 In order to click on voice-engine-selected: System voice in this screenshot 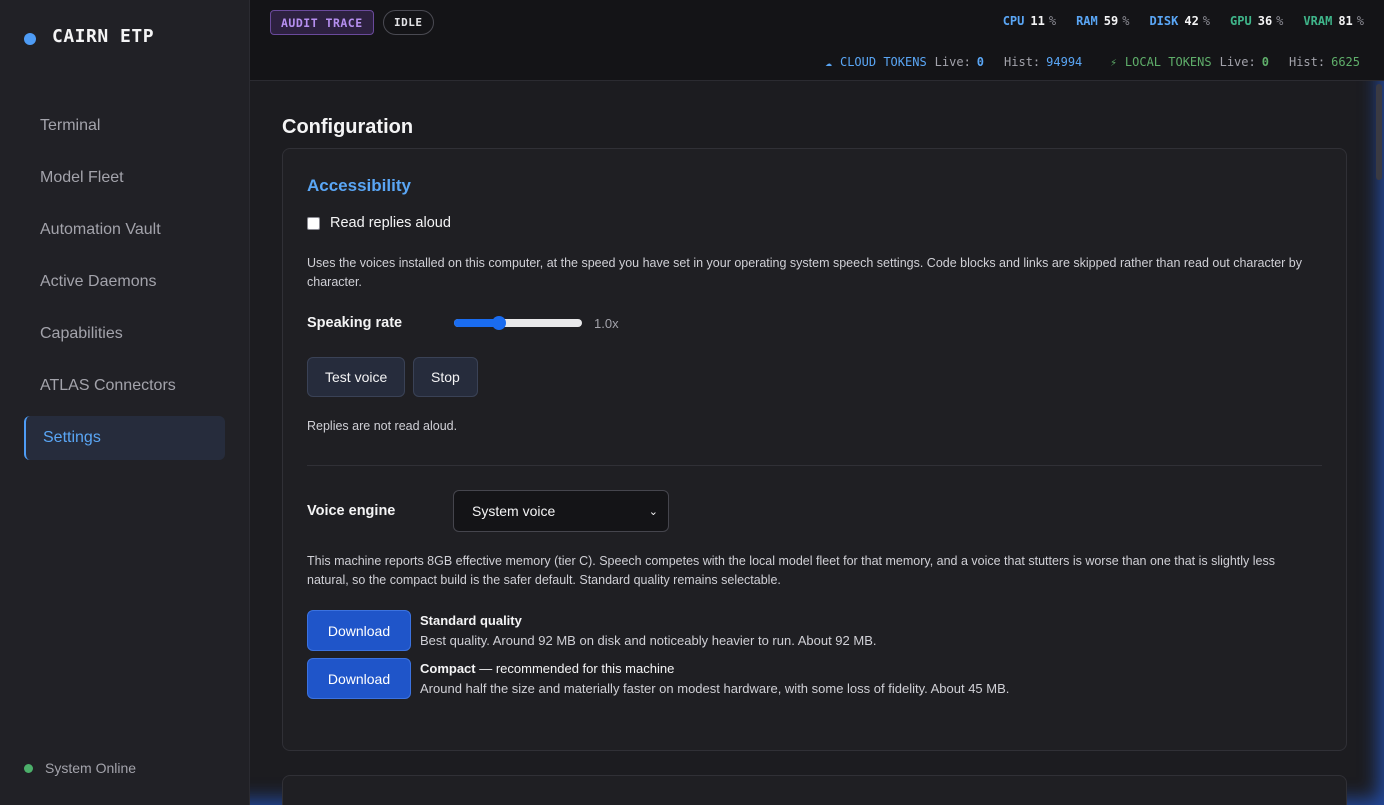, I will do `click(514, 511)`.